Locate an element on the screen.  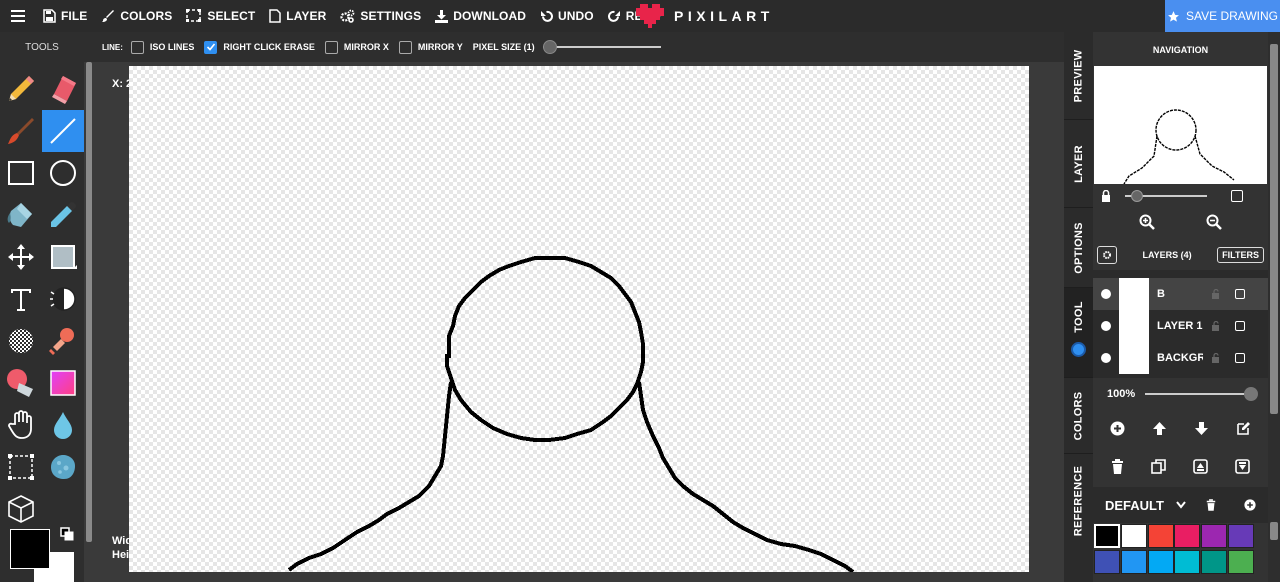
dither-tool is located at coordinates (63, 299).